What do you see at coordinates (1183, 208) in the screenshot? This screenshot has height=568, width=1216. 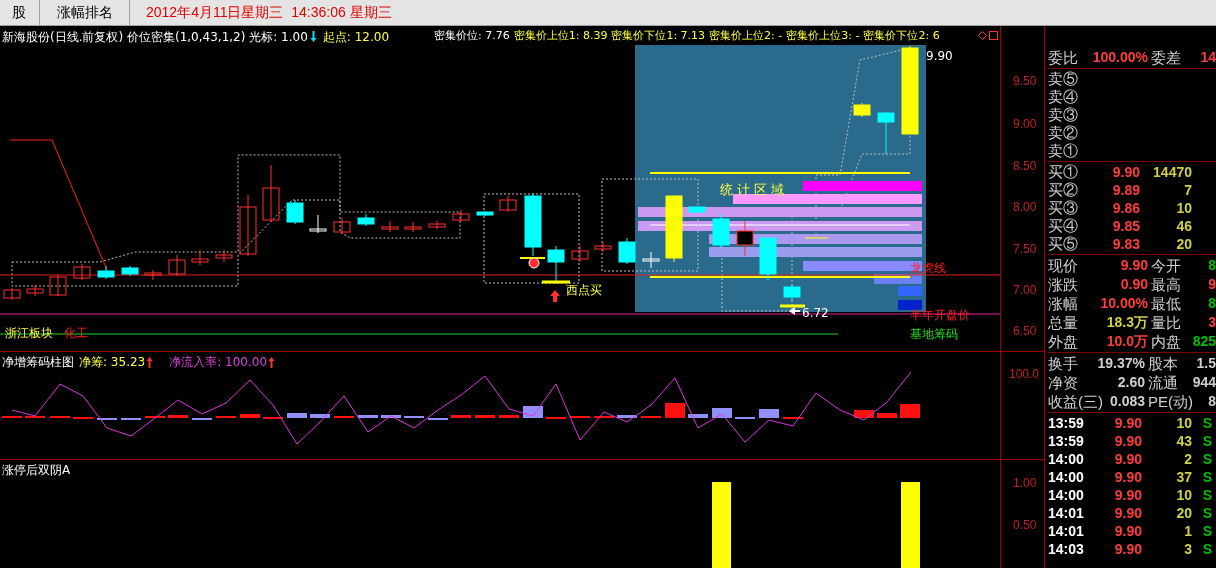 I see `bid-volume: 10` at bounding box center [1183, 208].